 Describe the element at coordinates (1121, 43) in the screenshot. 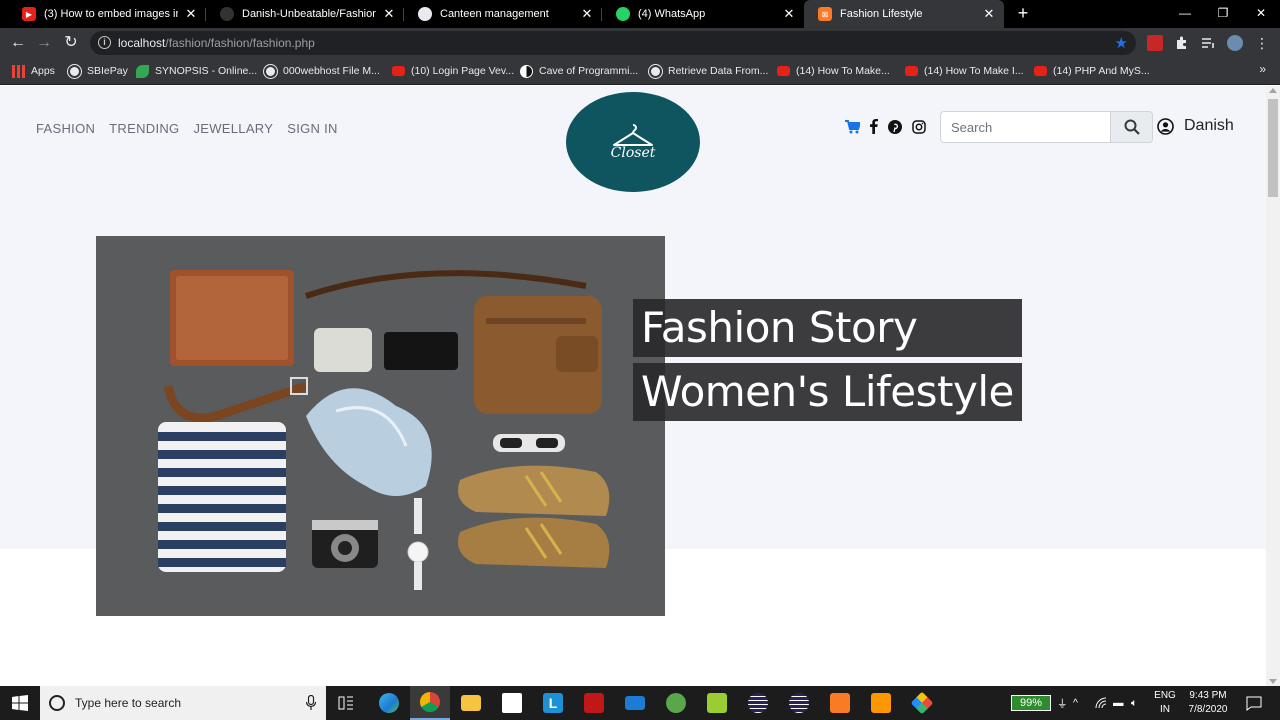

I see `bookmark-star-icon: ★` at that location.